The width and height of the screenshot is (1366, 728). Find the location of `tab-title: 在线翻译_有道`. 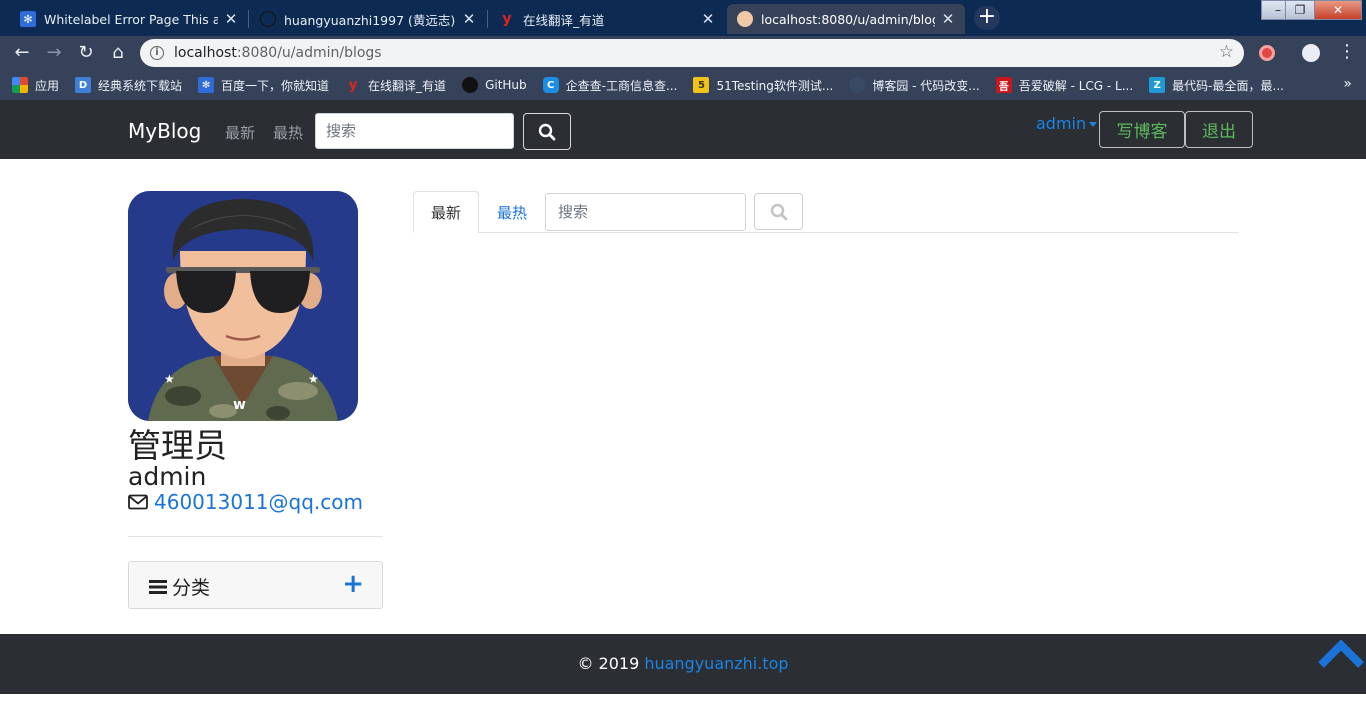

tab-title: 在线翻译_有道 is located at coordinates (564, 20).